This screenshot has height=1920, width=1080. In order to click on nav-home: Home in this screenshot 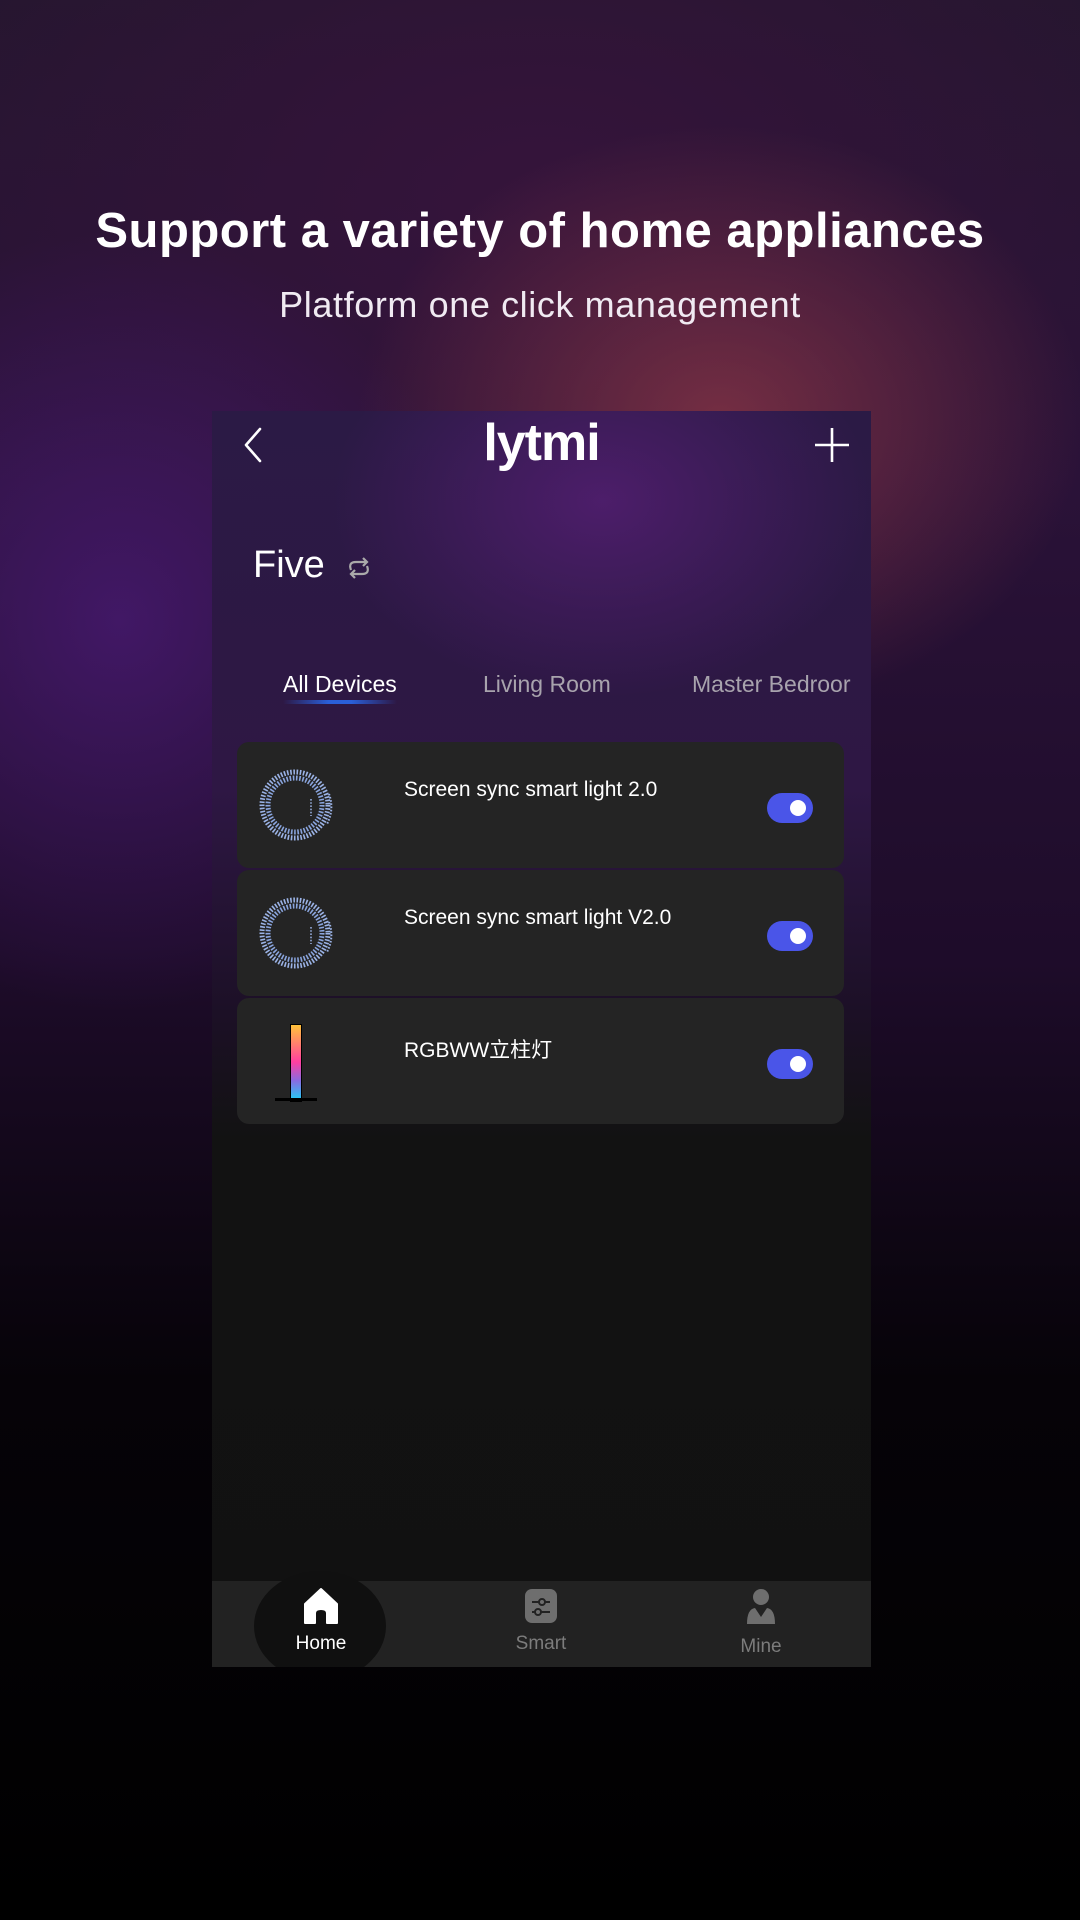, I will do `click(321, 1624)`.